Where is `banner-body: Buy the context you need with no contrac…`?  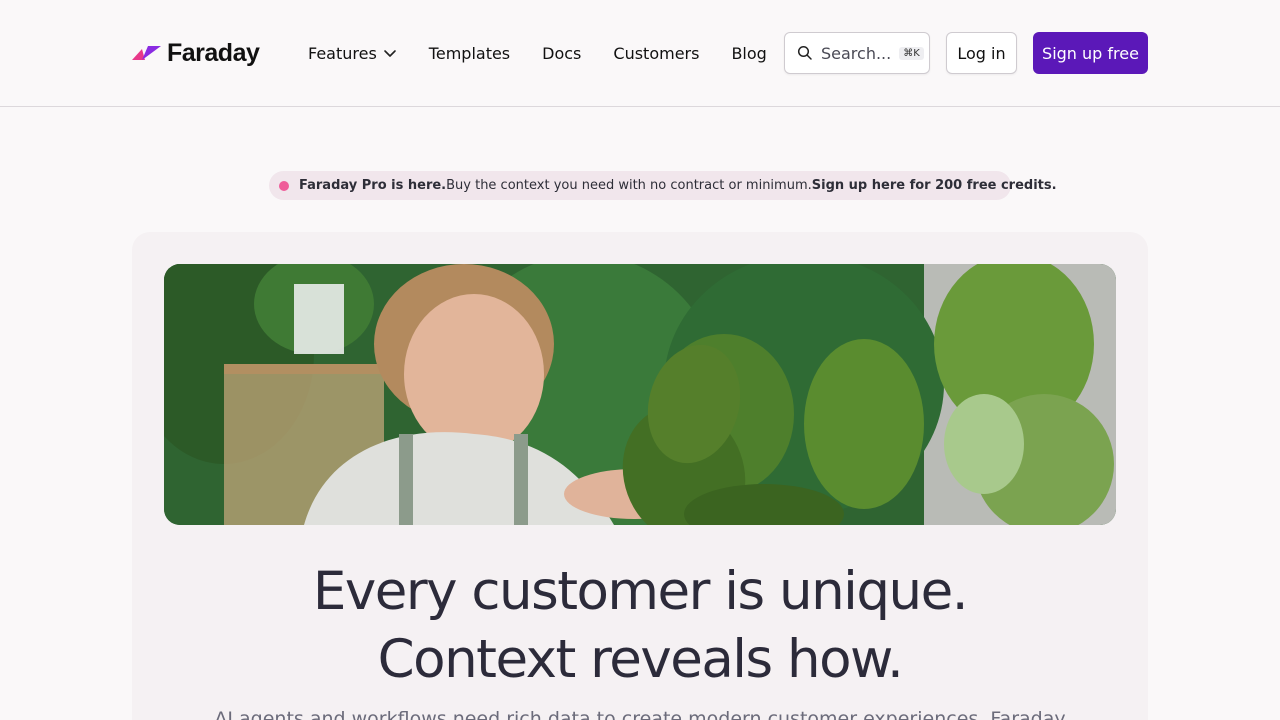 banner-body: Buy the context you need with no contrac… is located at coordinates (629, 185).